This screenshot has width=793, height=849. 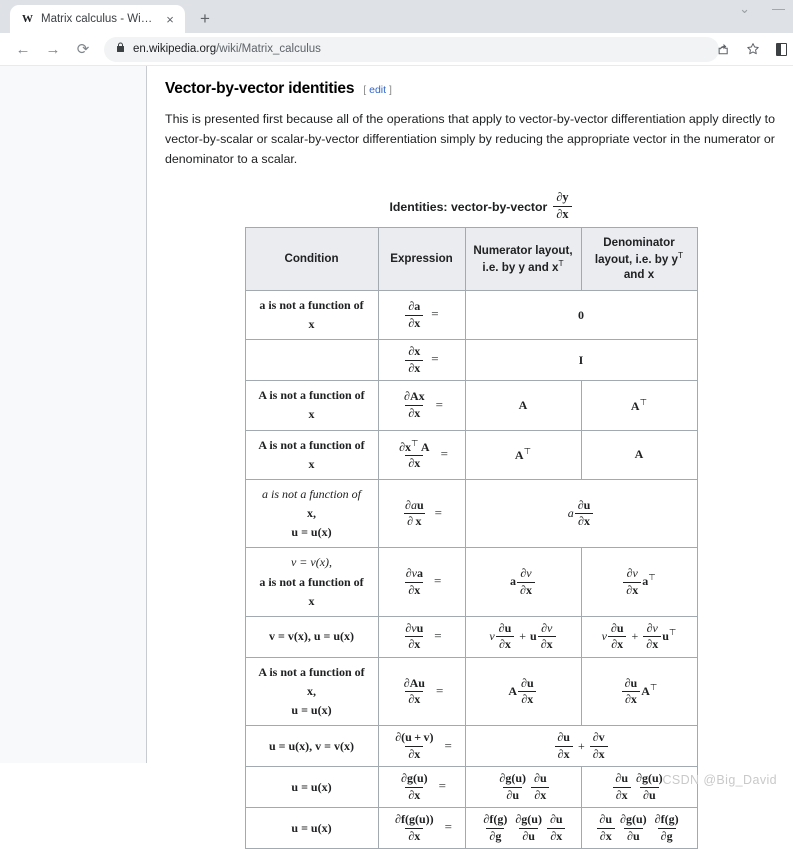 I want to click on caption-fraction: ∂y ∂x, so click(x=562, y=206).